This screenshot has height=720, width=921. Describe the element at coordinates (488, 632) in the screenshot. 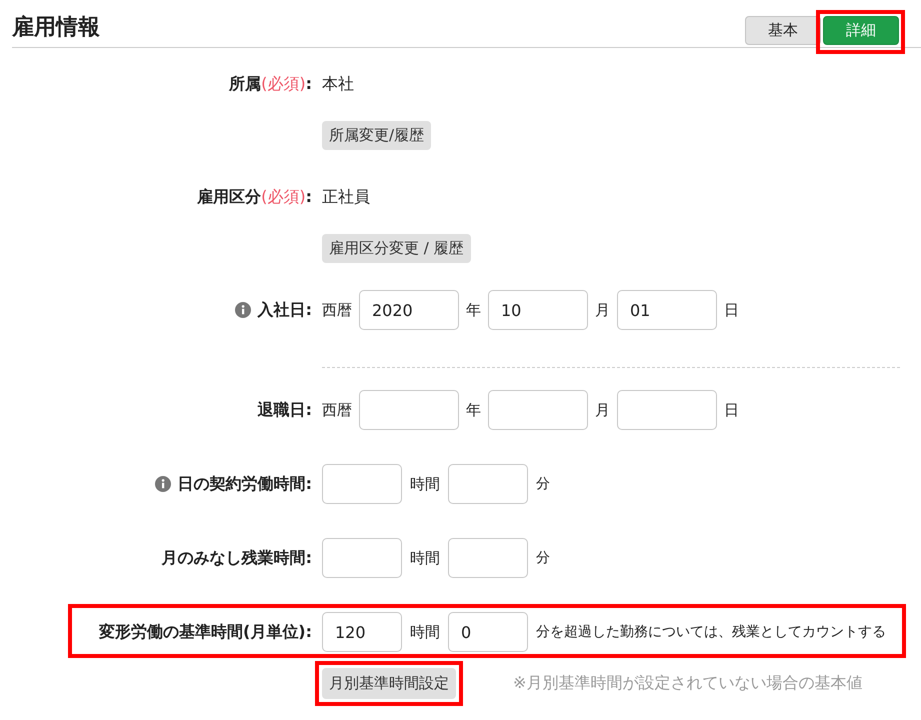

I see `minutes-input: 0` at that location.